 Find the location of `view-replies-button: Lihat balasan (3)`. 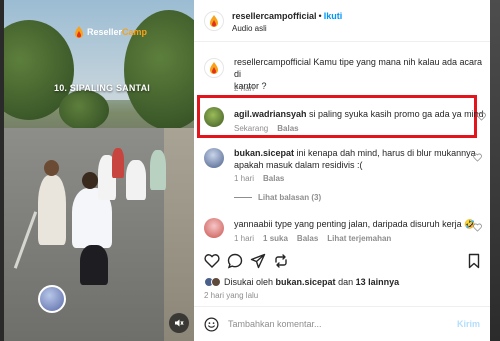

view-replies-button: Lihat balasan (3) is located at coordinates (277, 197).